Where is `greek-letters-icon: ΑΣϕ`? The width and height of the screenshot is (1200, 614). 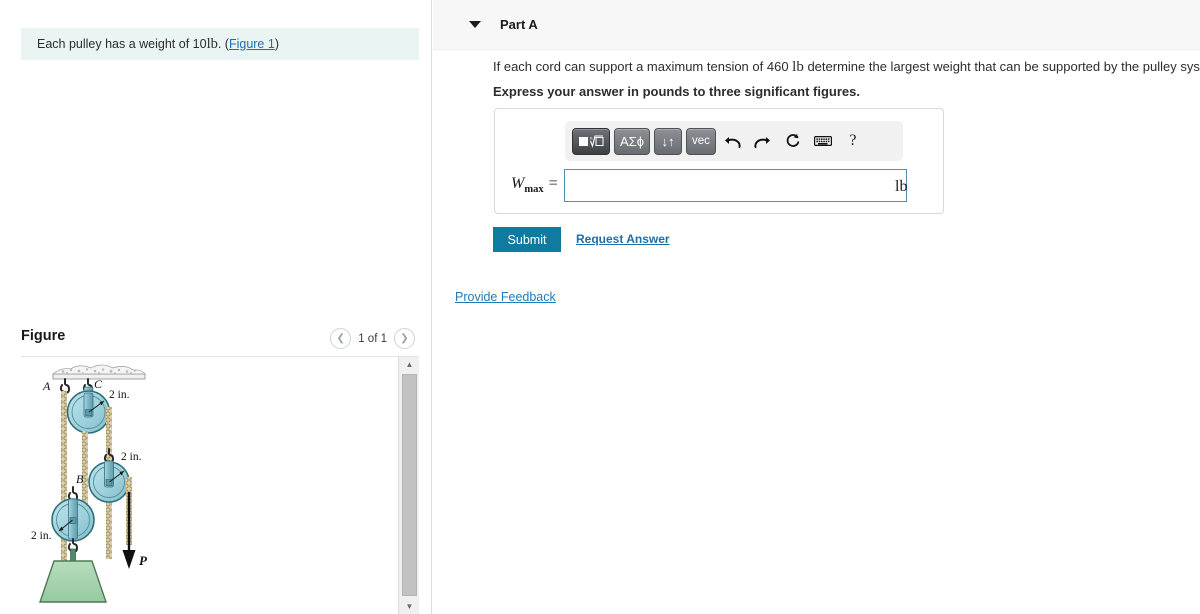
greek-letters-icon: ΑΣϕ is located at coordinates (632, 141).